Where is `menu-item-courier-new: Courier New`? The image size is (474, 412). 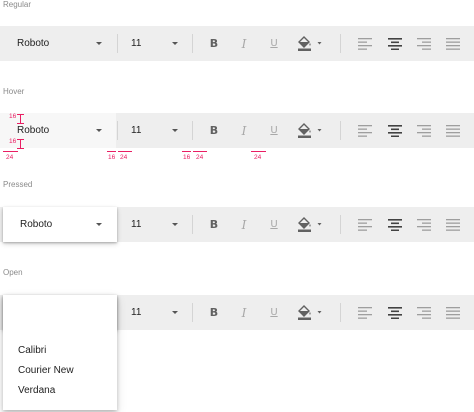 menu-item-courier-new: Courier New is located at coordinates (60, 370).